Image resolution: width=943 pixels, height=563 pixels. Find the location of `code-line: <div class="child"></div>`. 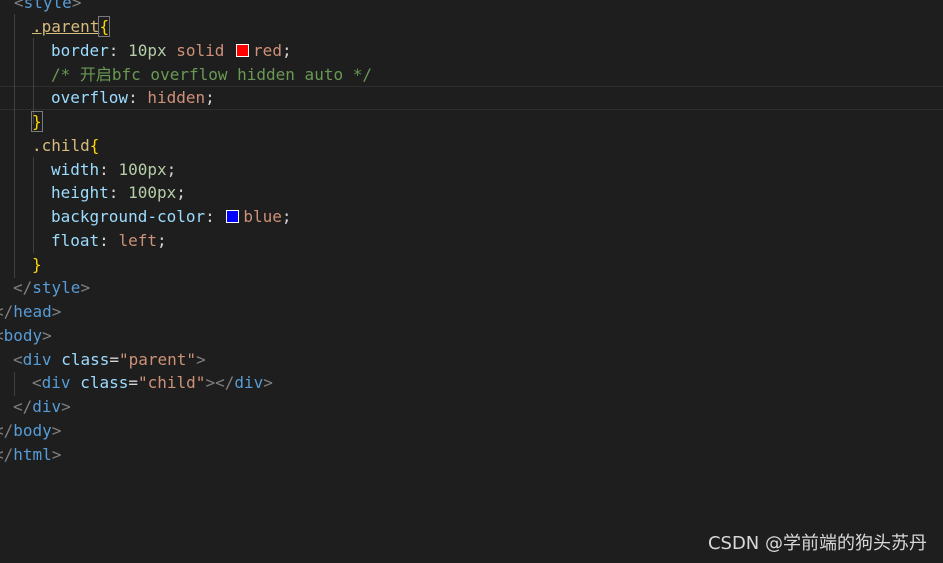

code-line: <div class="child"></div> is located at coordinates (152, 383).